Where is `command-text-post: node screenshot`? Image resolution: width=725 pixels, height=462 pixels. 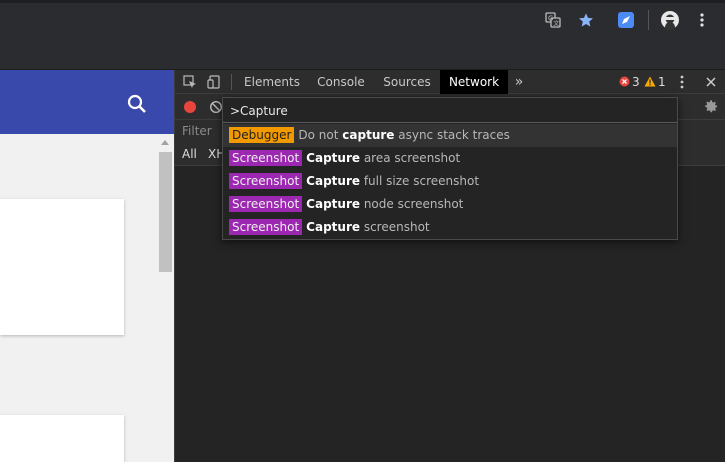
command-text-post: node screenshot is located at coordinates (412, 204).